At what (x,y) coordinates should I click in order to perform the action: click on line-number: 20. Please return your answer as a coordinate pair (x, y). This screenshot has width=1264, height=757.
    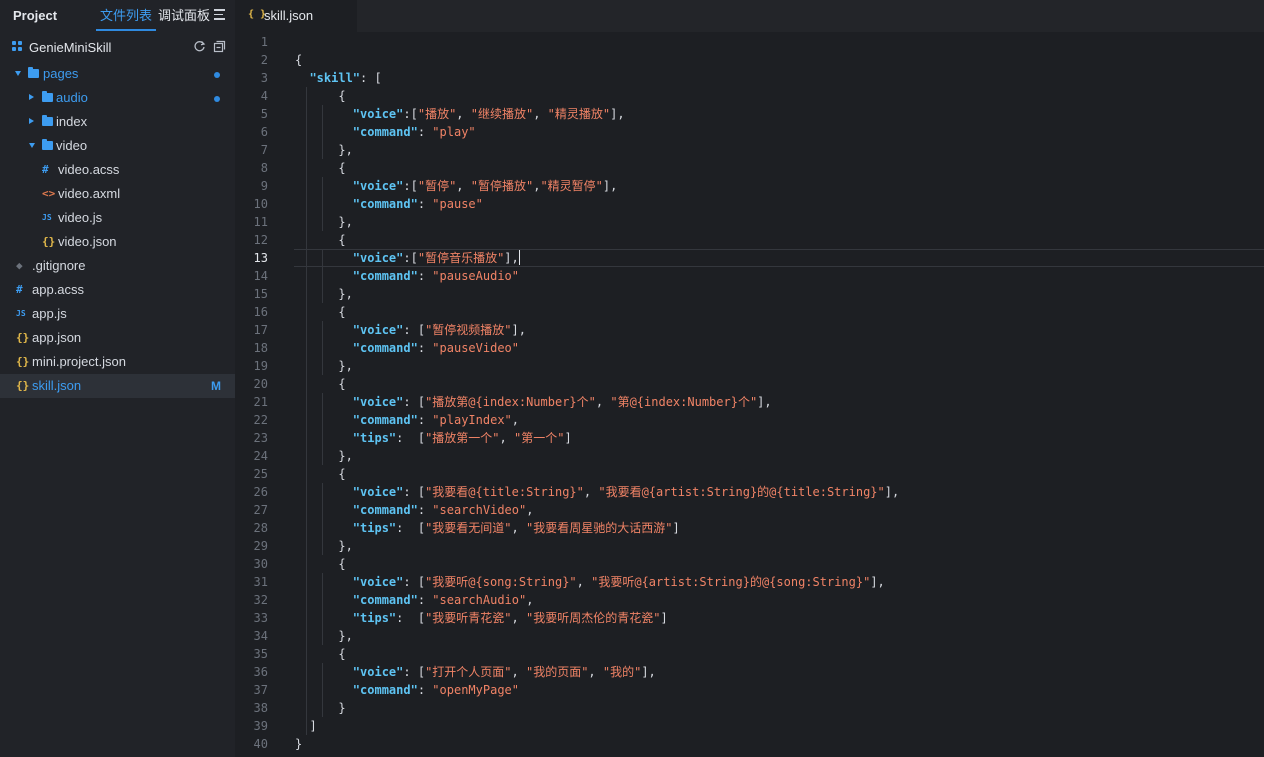
    Looking at the image, I should click on (260, 384).